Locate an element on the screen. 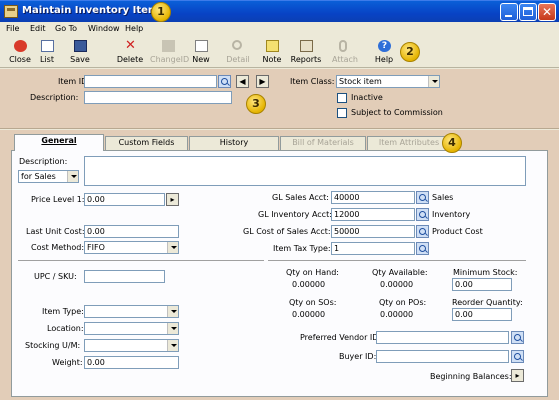 This screenshot has height=400, width=559. item-tax-type-input: 1 is located at coordinates (373, 248).